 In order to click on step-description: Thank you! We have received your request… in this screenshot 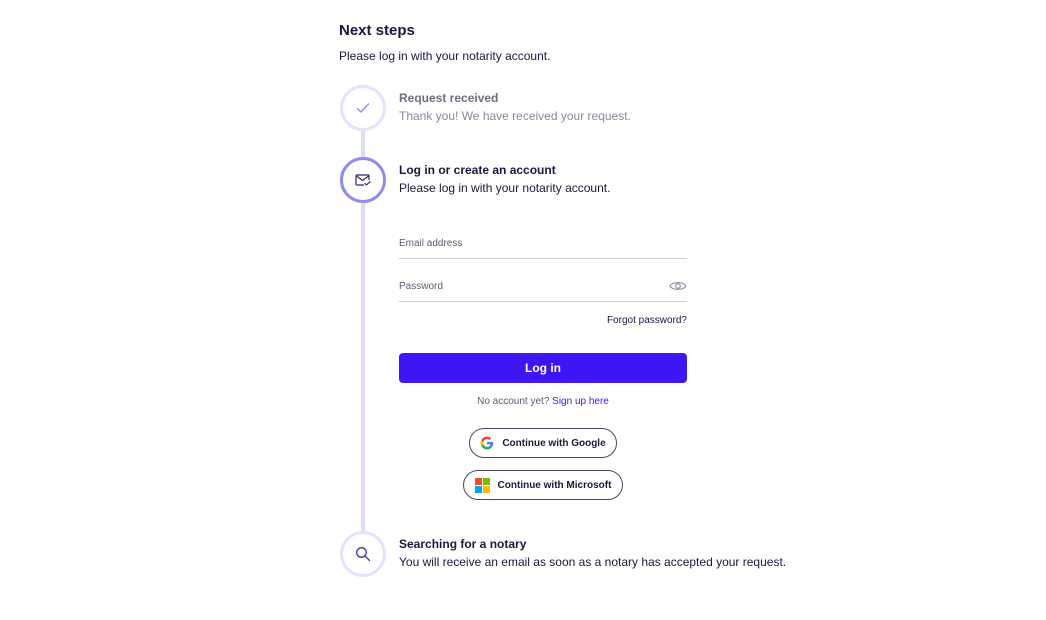, I will do `click(515, 116)`.